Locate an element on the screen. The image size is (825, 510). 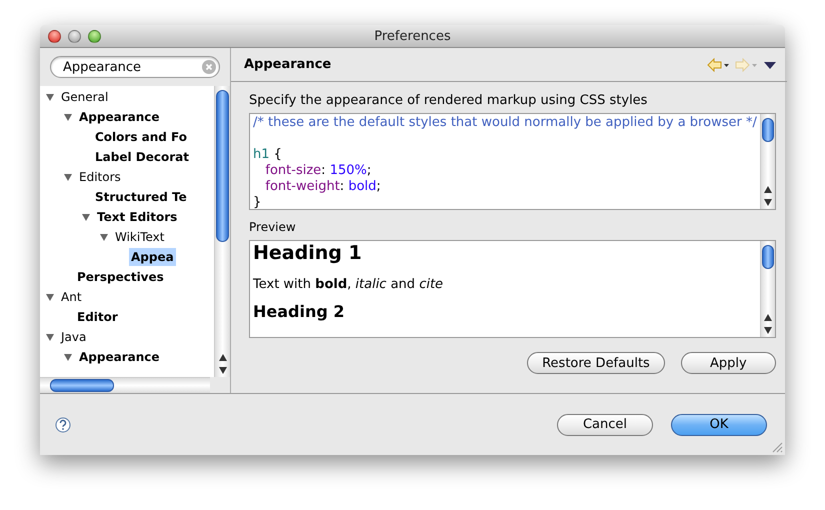
tree-item: Label Decorat is located at coordinates (142, 157).